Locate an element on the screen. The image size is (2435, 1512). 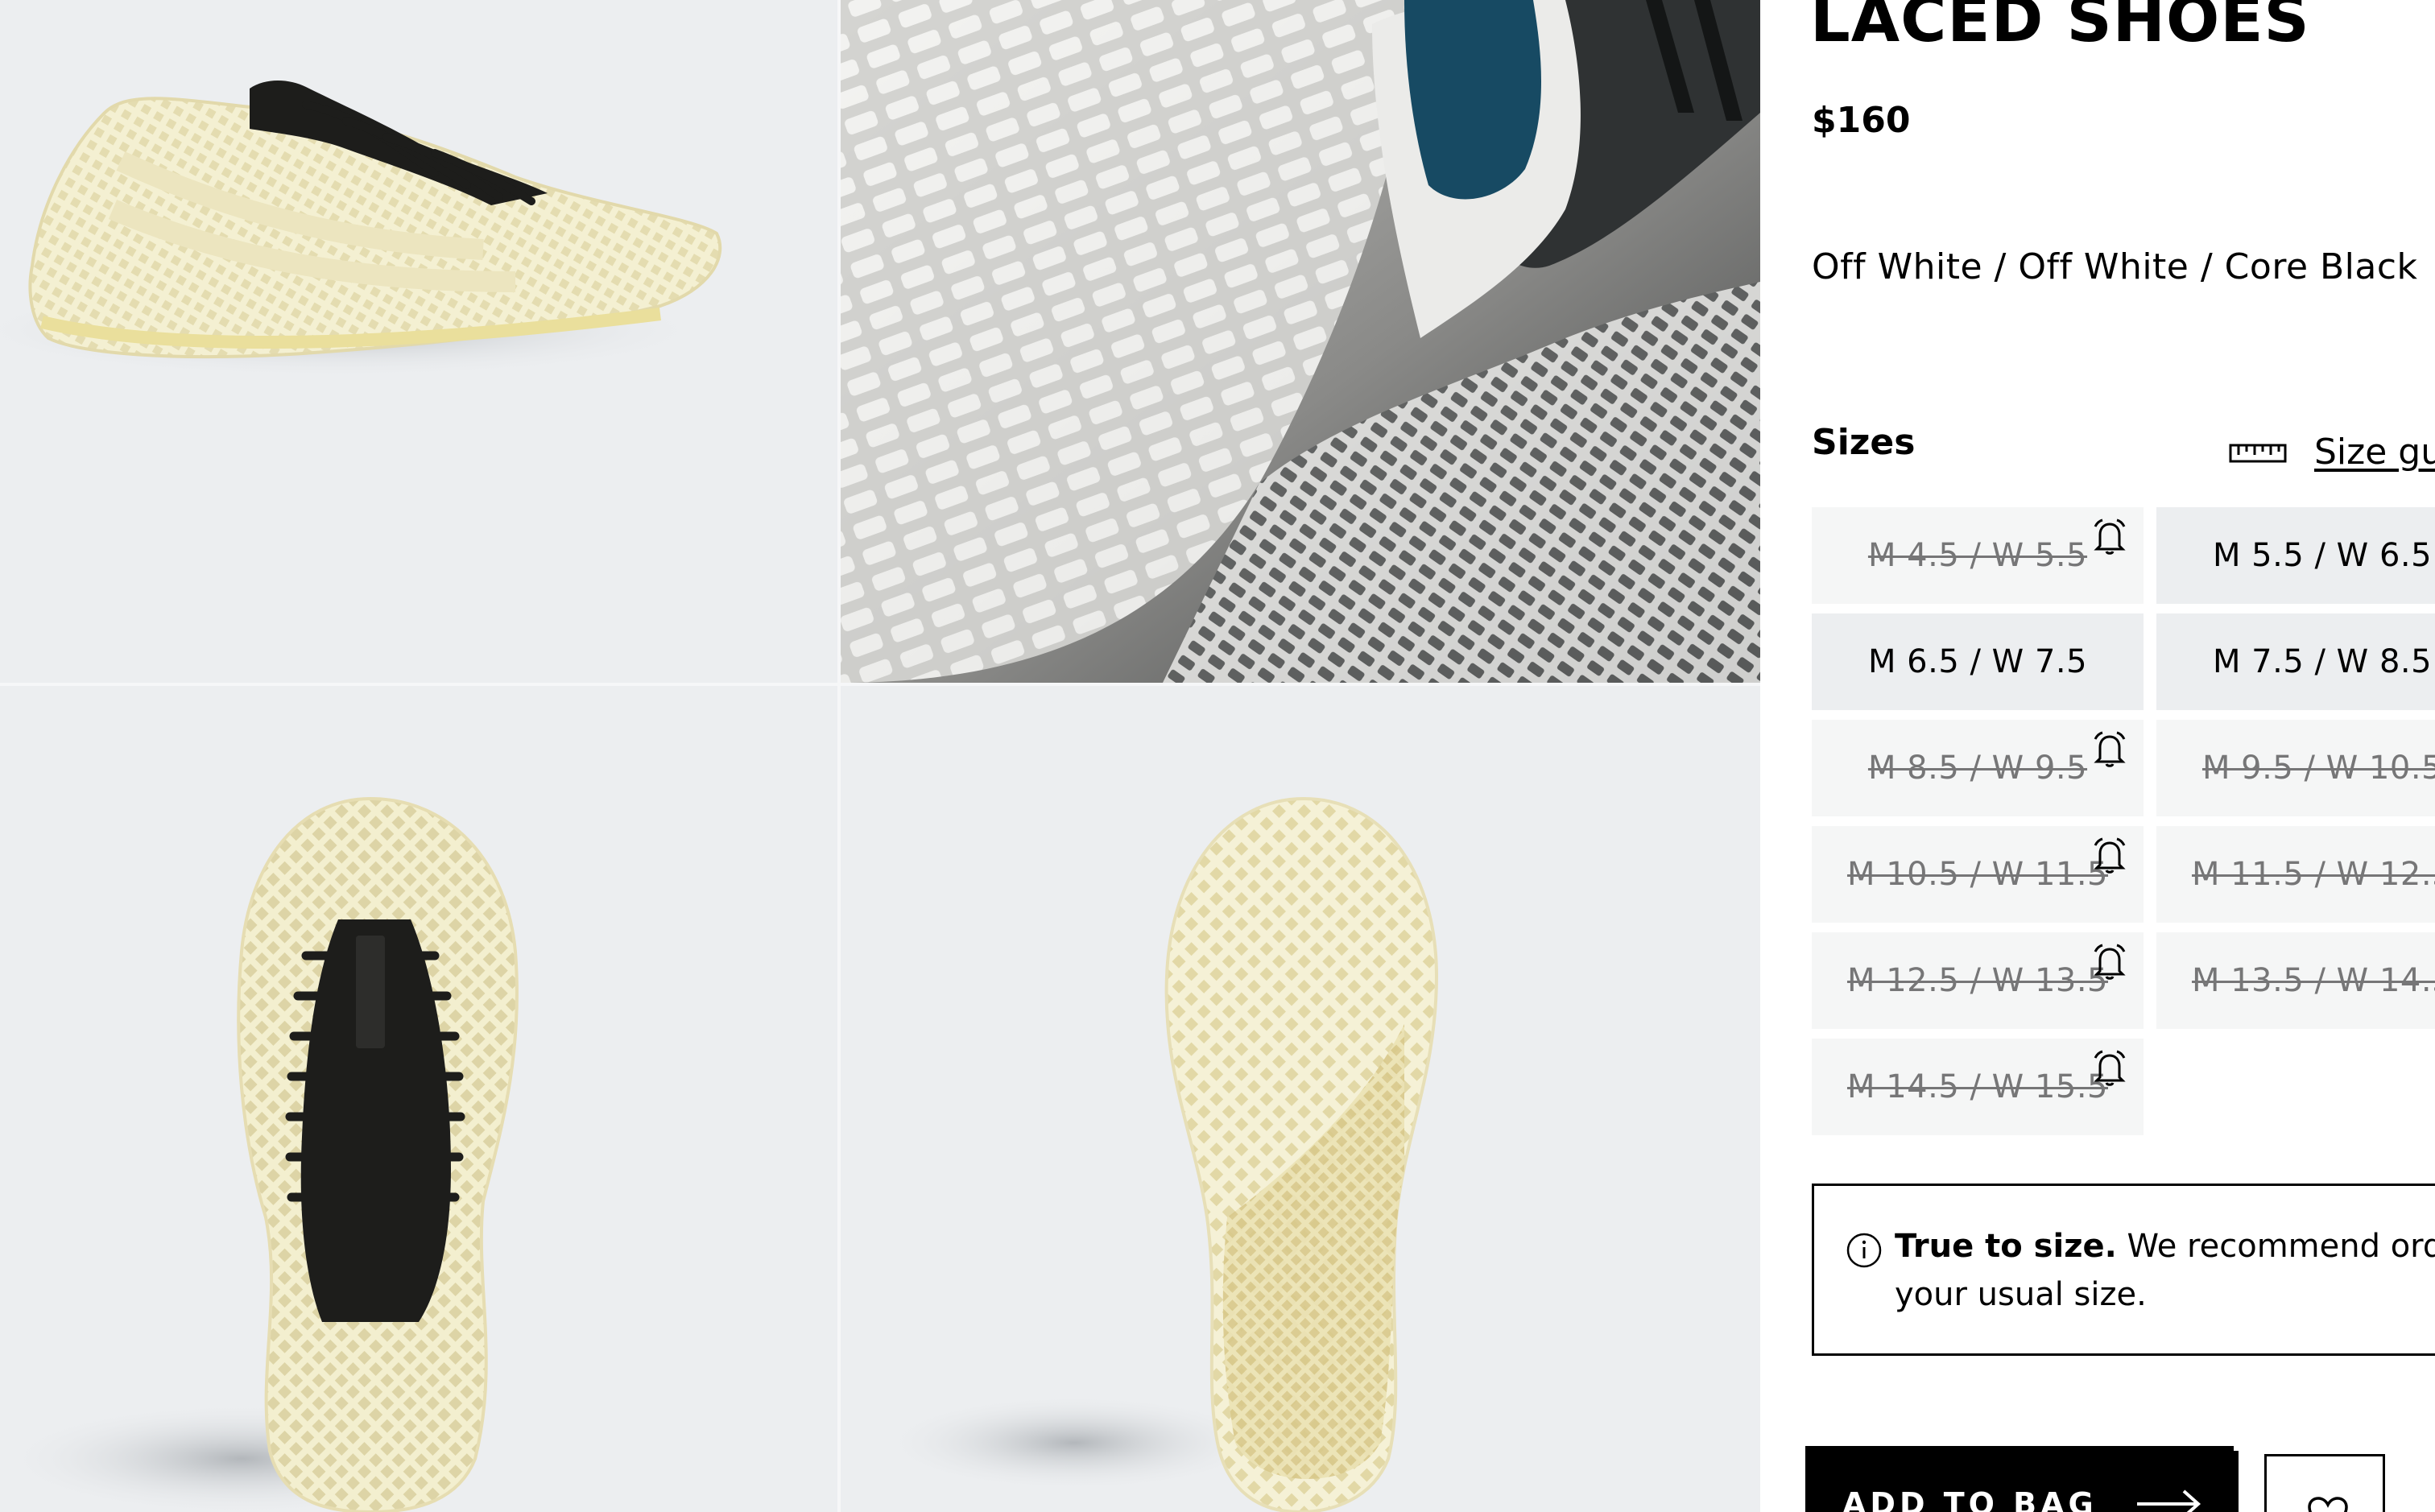
size-option-label: M 12.5 / W 13.5 is located at coordinates (1977, 980).